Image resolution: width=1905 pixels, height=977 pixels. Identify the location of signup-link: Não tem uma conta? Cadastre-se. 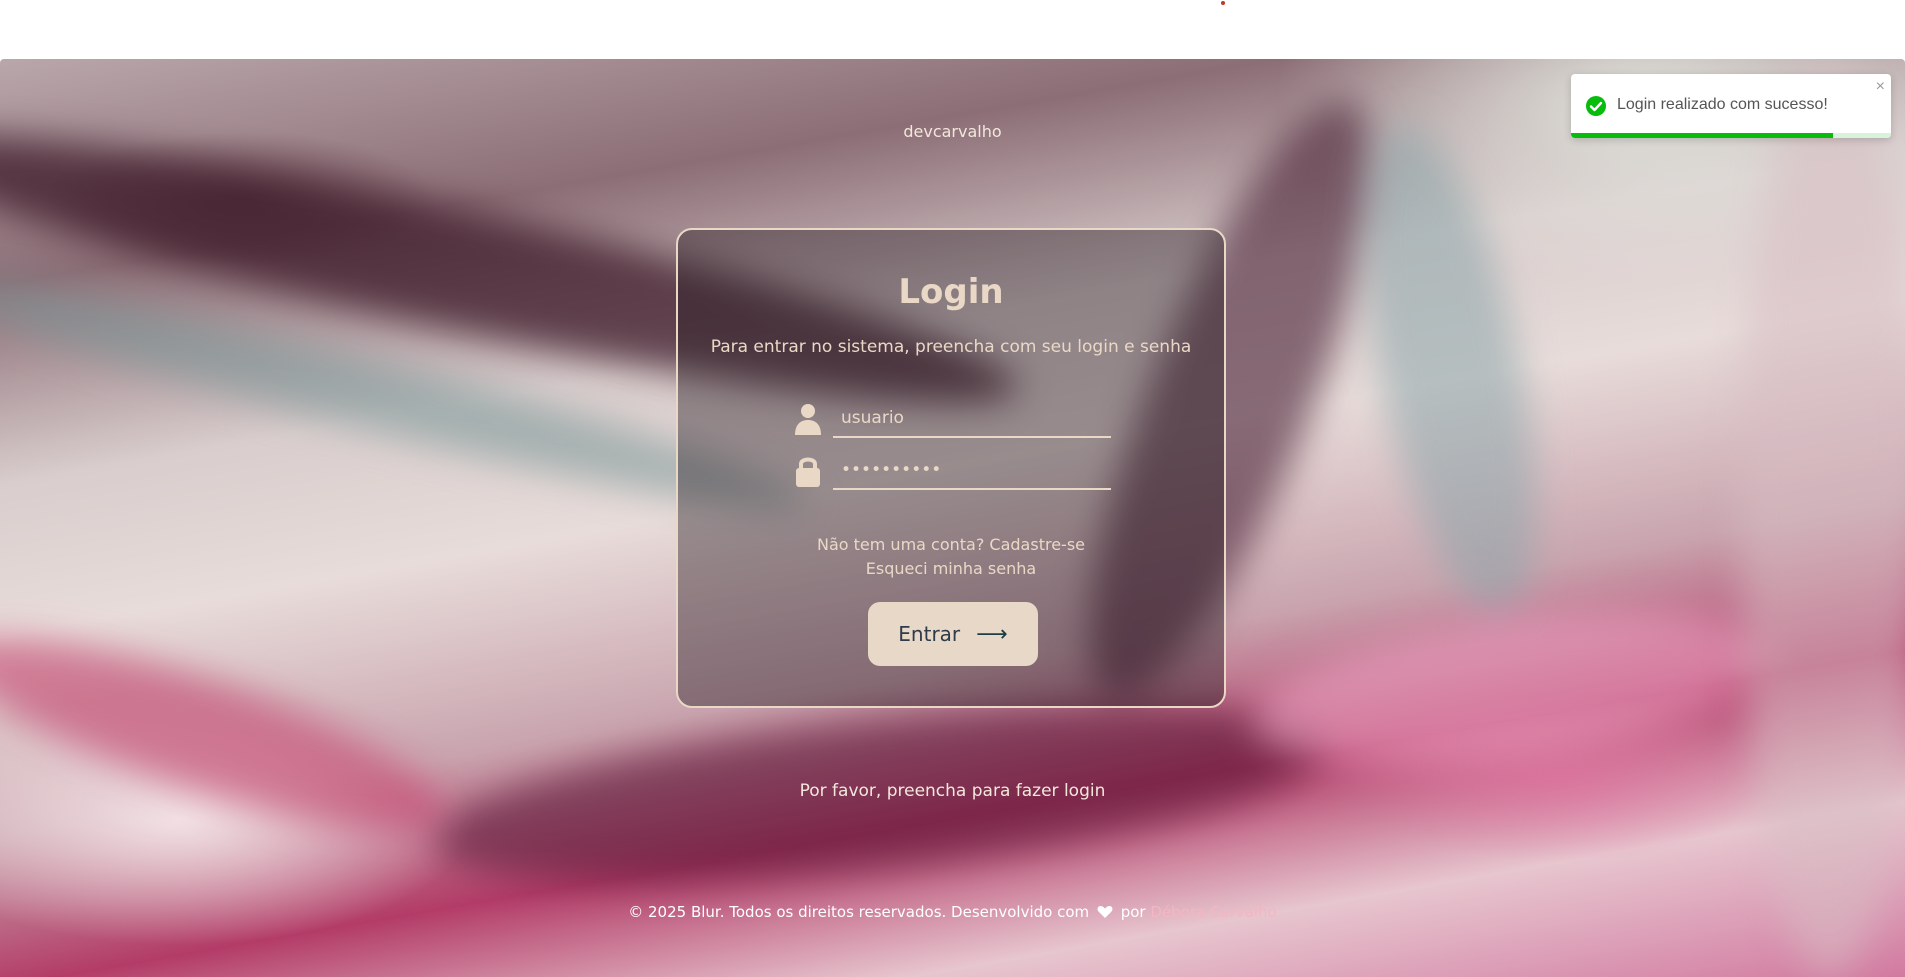
(951, 545).